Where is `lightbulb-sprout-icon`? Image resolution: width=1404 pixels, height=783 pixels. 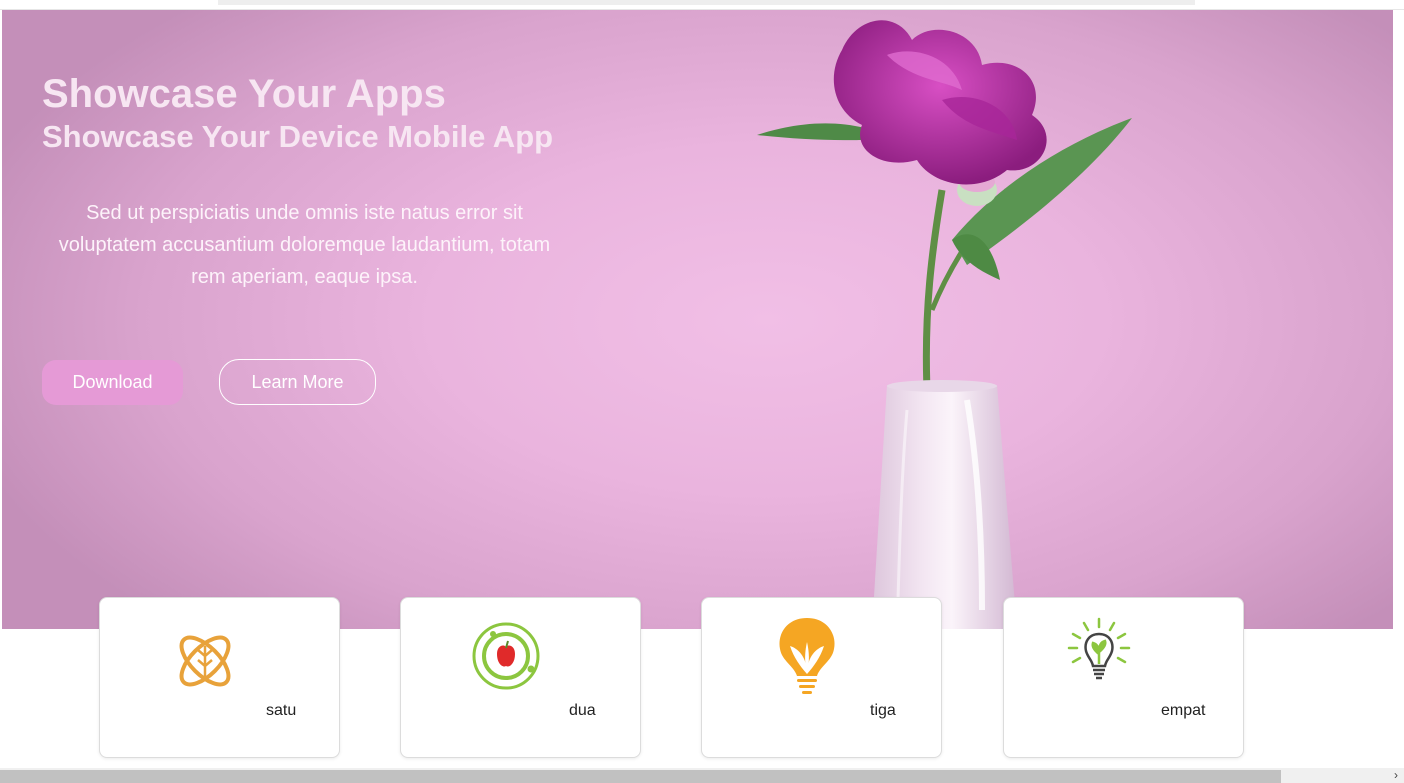 lightbulb-sprout-icon is located at coordinates (1099, 648).